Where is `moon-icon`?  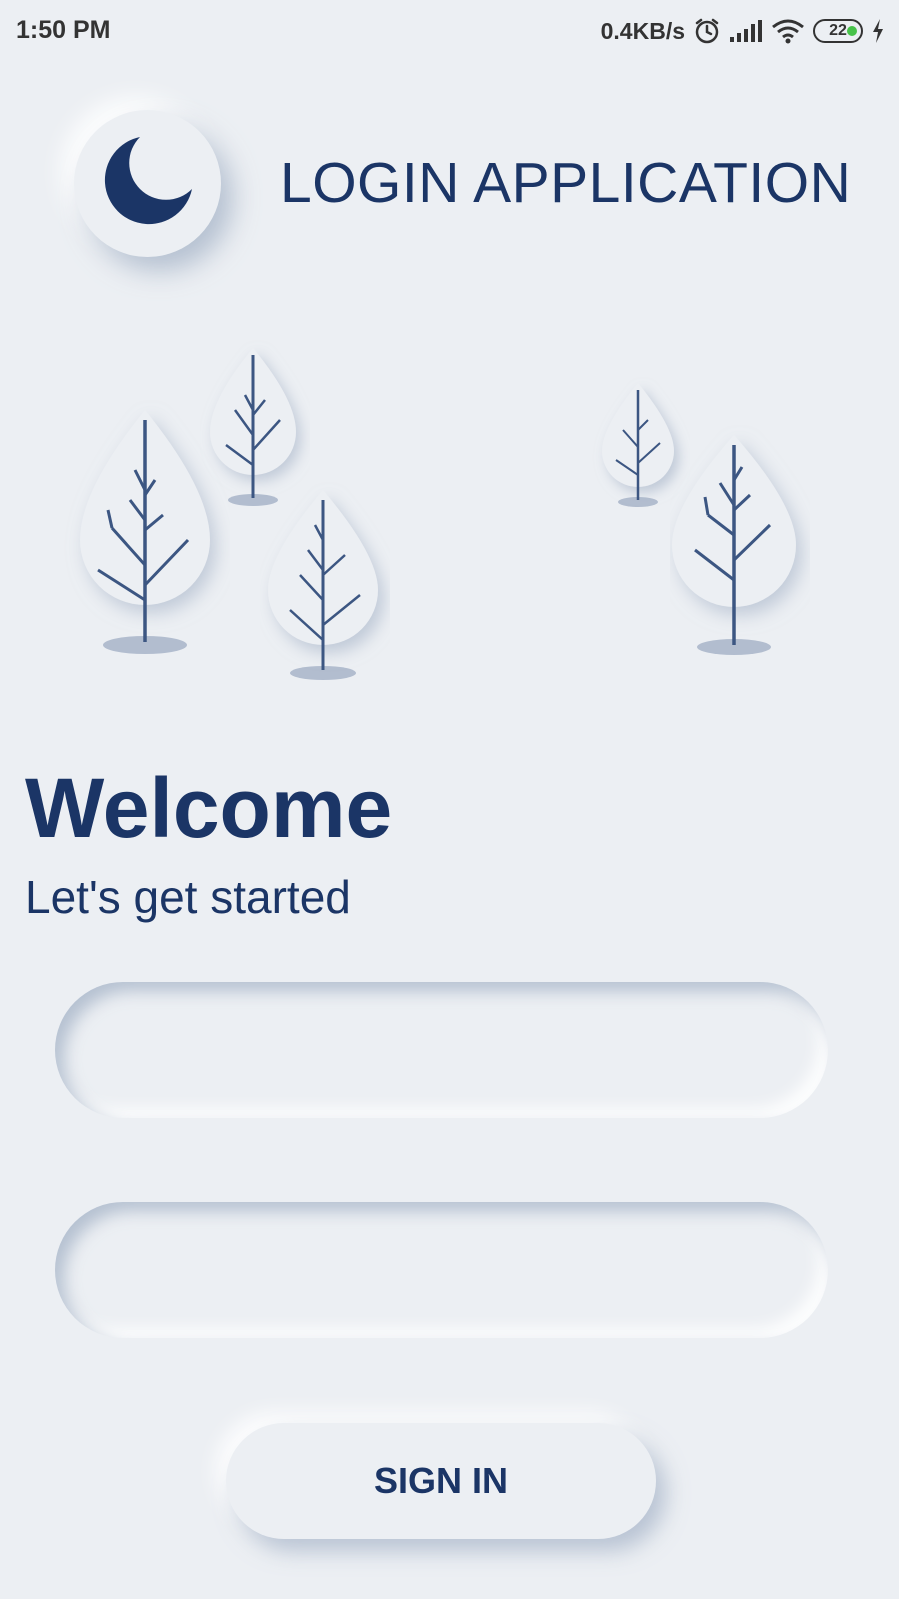 moon-icon is located at coordinates (148, 183).